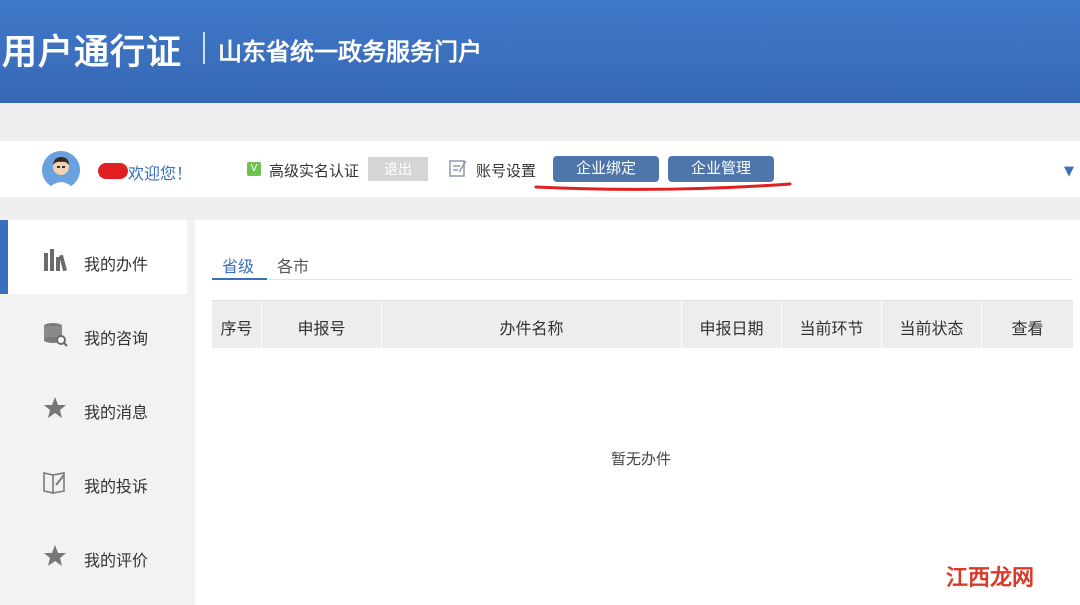 The width and height of the screenshot is (1080, 605). Describe the element at coordinates (113, 171) in the screenshot. I see `redacted-username` at that location.